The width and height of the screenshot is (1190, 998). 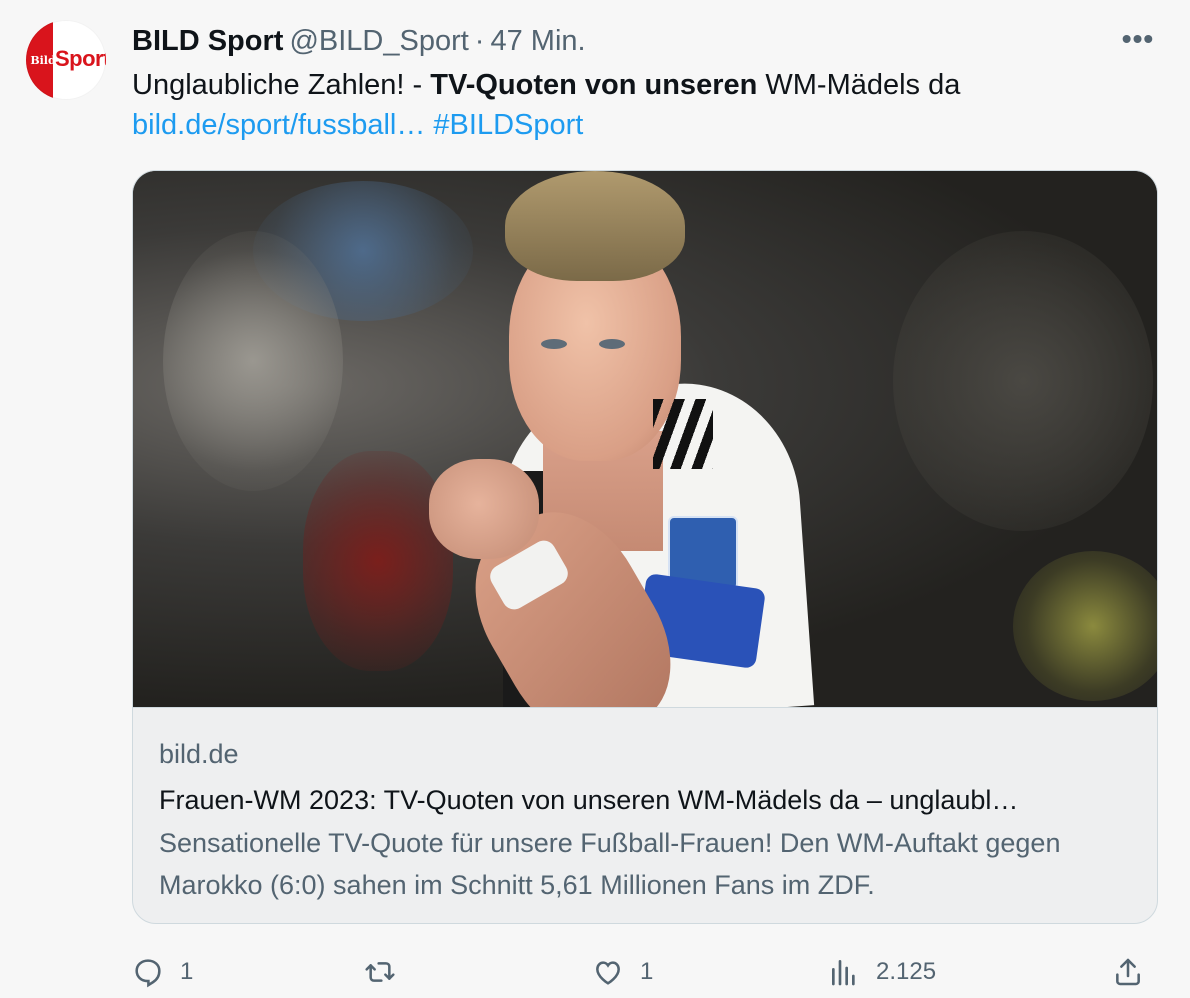 I want to click on tweet-header: BILD Sport @BILD_Sport · 47 Min., so click(x=359, y=41).